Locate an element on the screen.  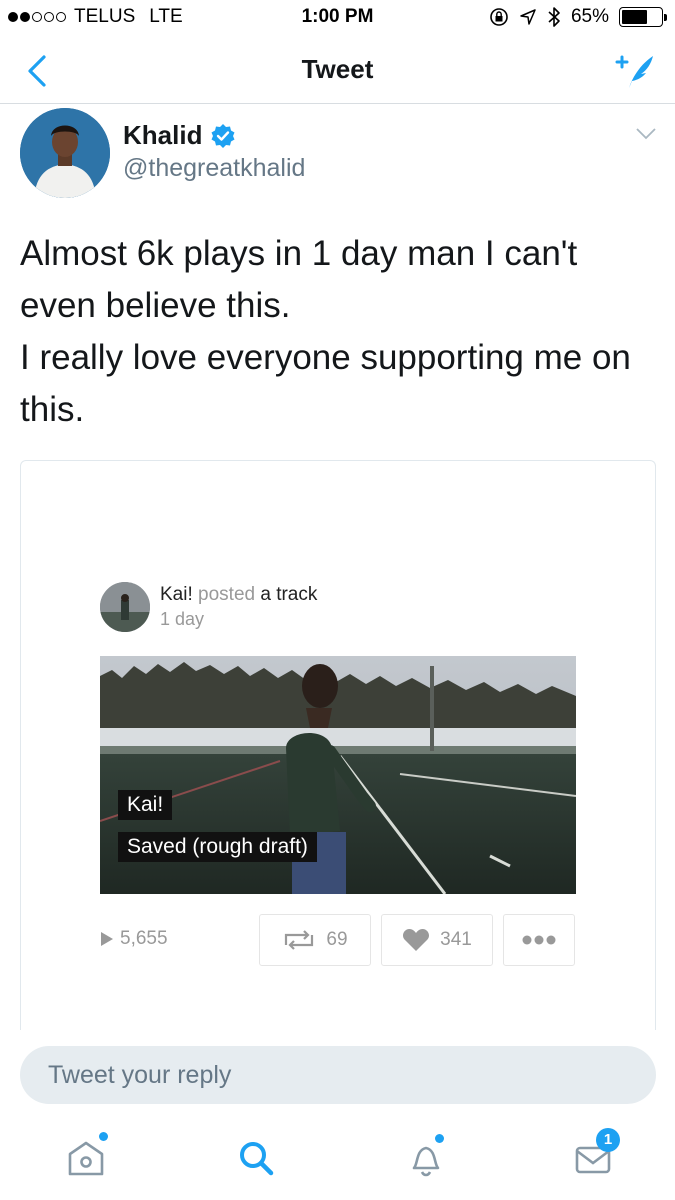
tab-notifications is located at coordinates (426, 1157).